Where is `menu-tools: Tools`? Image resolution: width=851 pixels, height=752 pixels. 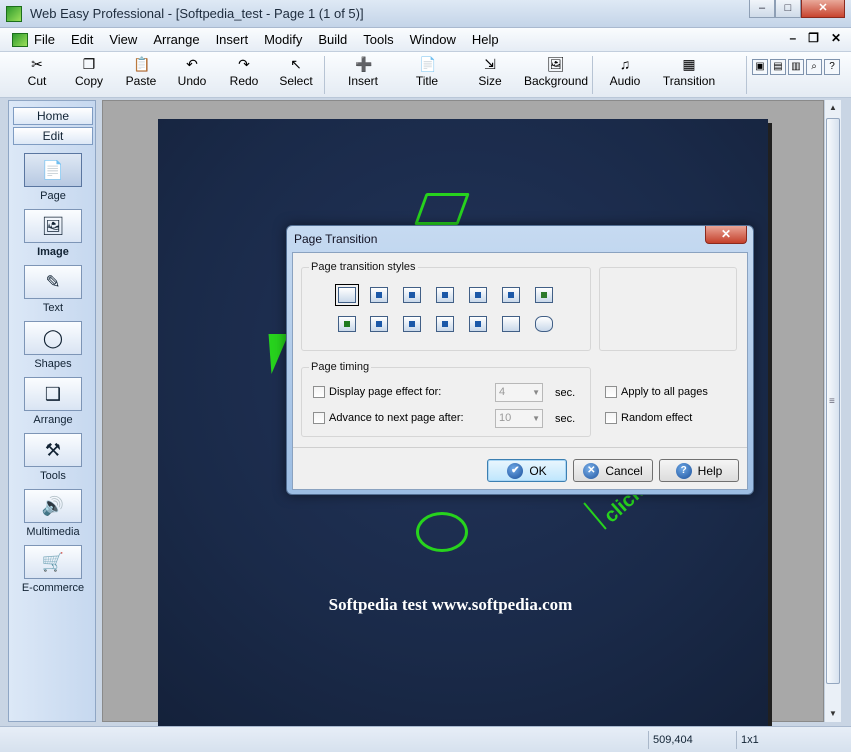
menu-tools: Tools is located at coordinates (378, 39).